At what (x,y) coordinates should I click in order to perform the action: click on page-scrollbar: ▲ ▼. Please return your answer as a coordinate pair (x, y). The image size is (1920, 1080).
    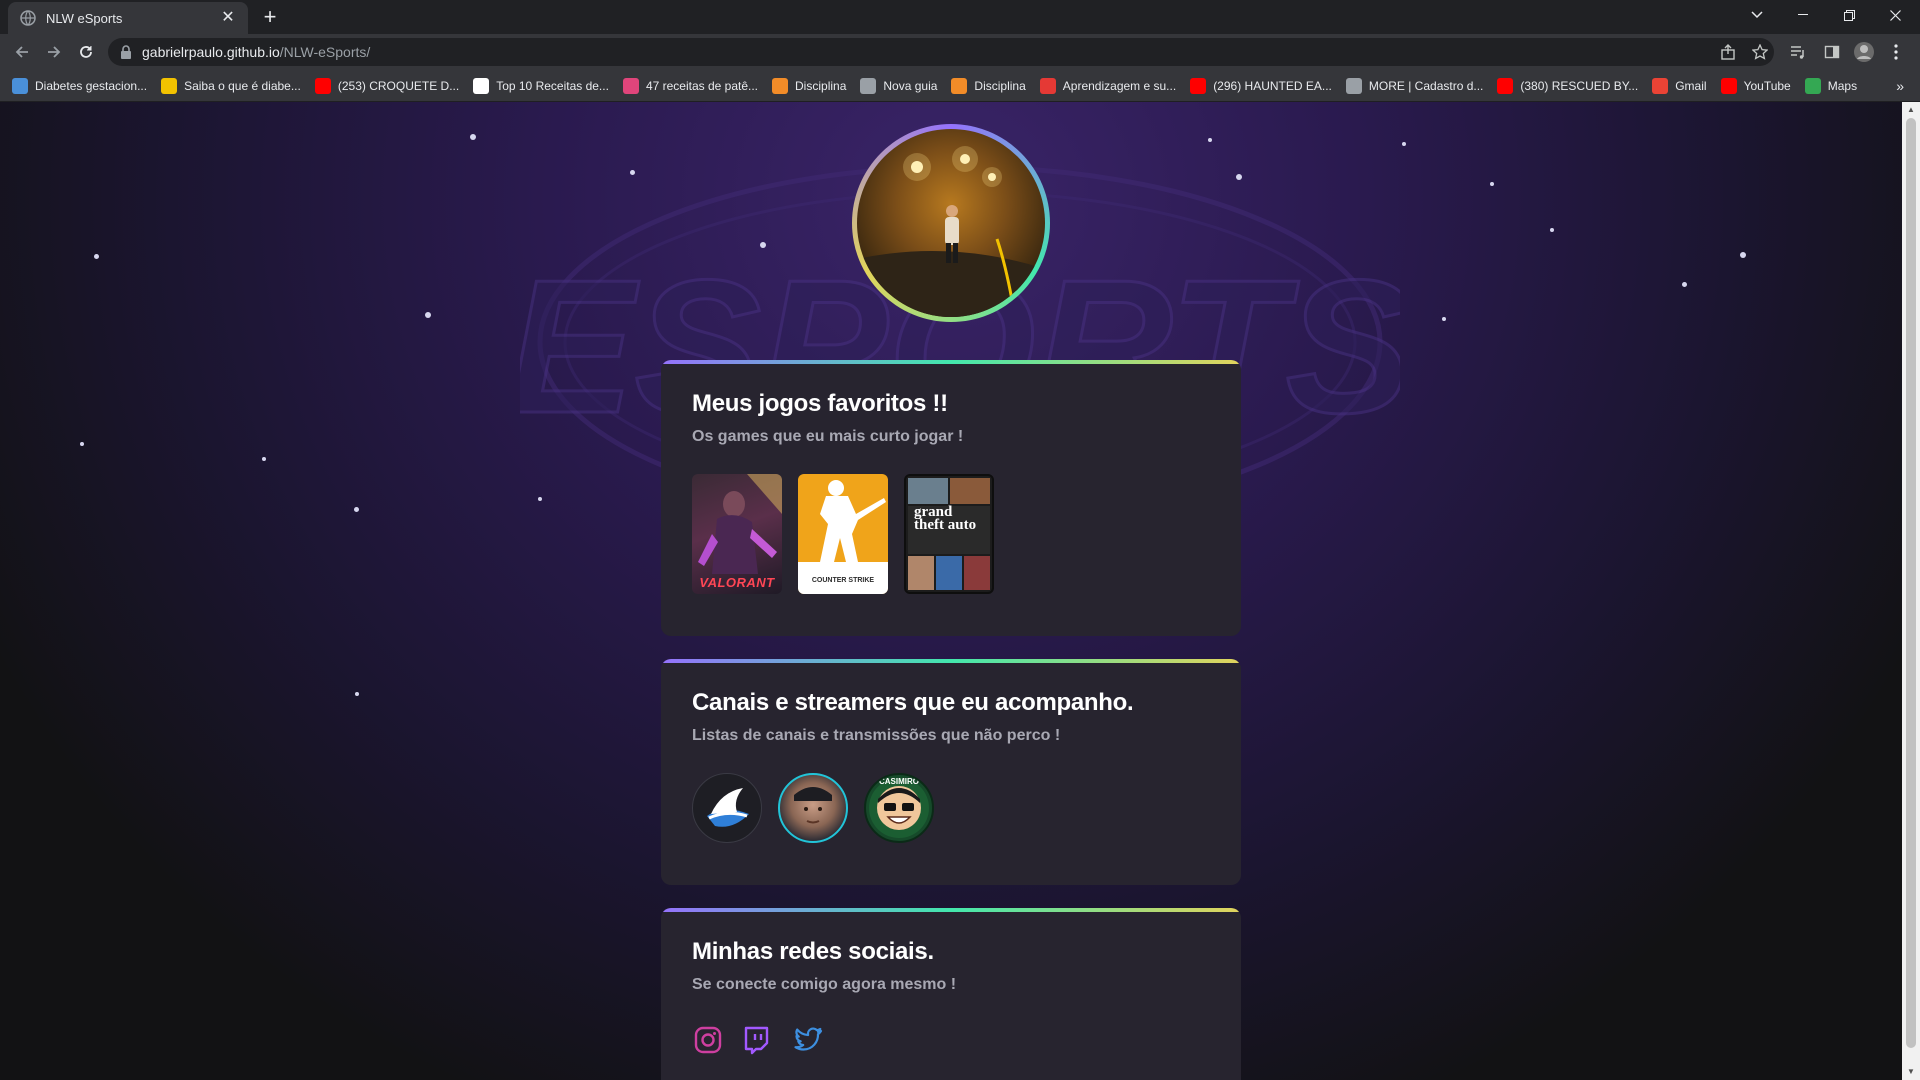
    Looking at the image, I should click on (1911, 591).